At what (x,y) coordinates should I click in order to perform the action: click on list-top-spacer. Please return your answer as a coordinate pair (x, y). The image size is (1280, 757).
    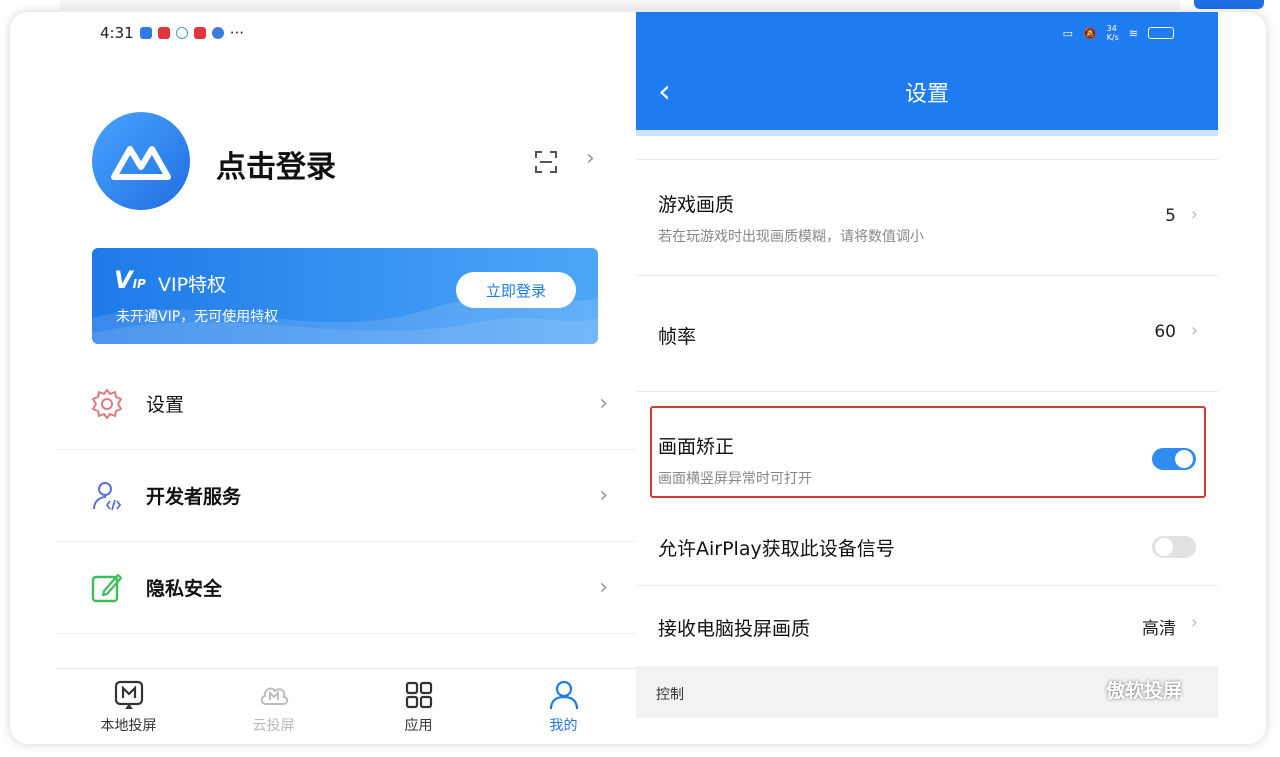
    Looking at the image, I should click on (927, 148).